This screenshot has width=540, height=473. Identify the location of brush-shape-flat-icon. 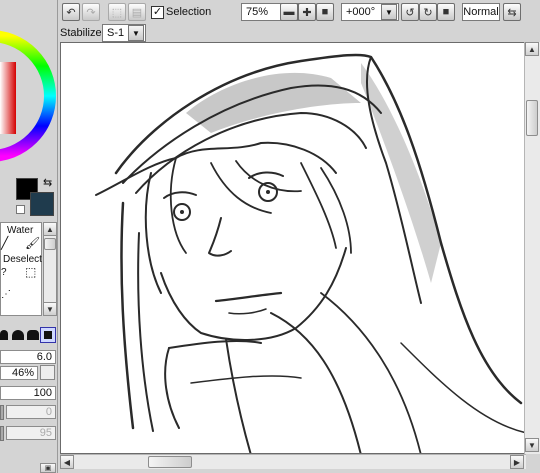
(18, 335).